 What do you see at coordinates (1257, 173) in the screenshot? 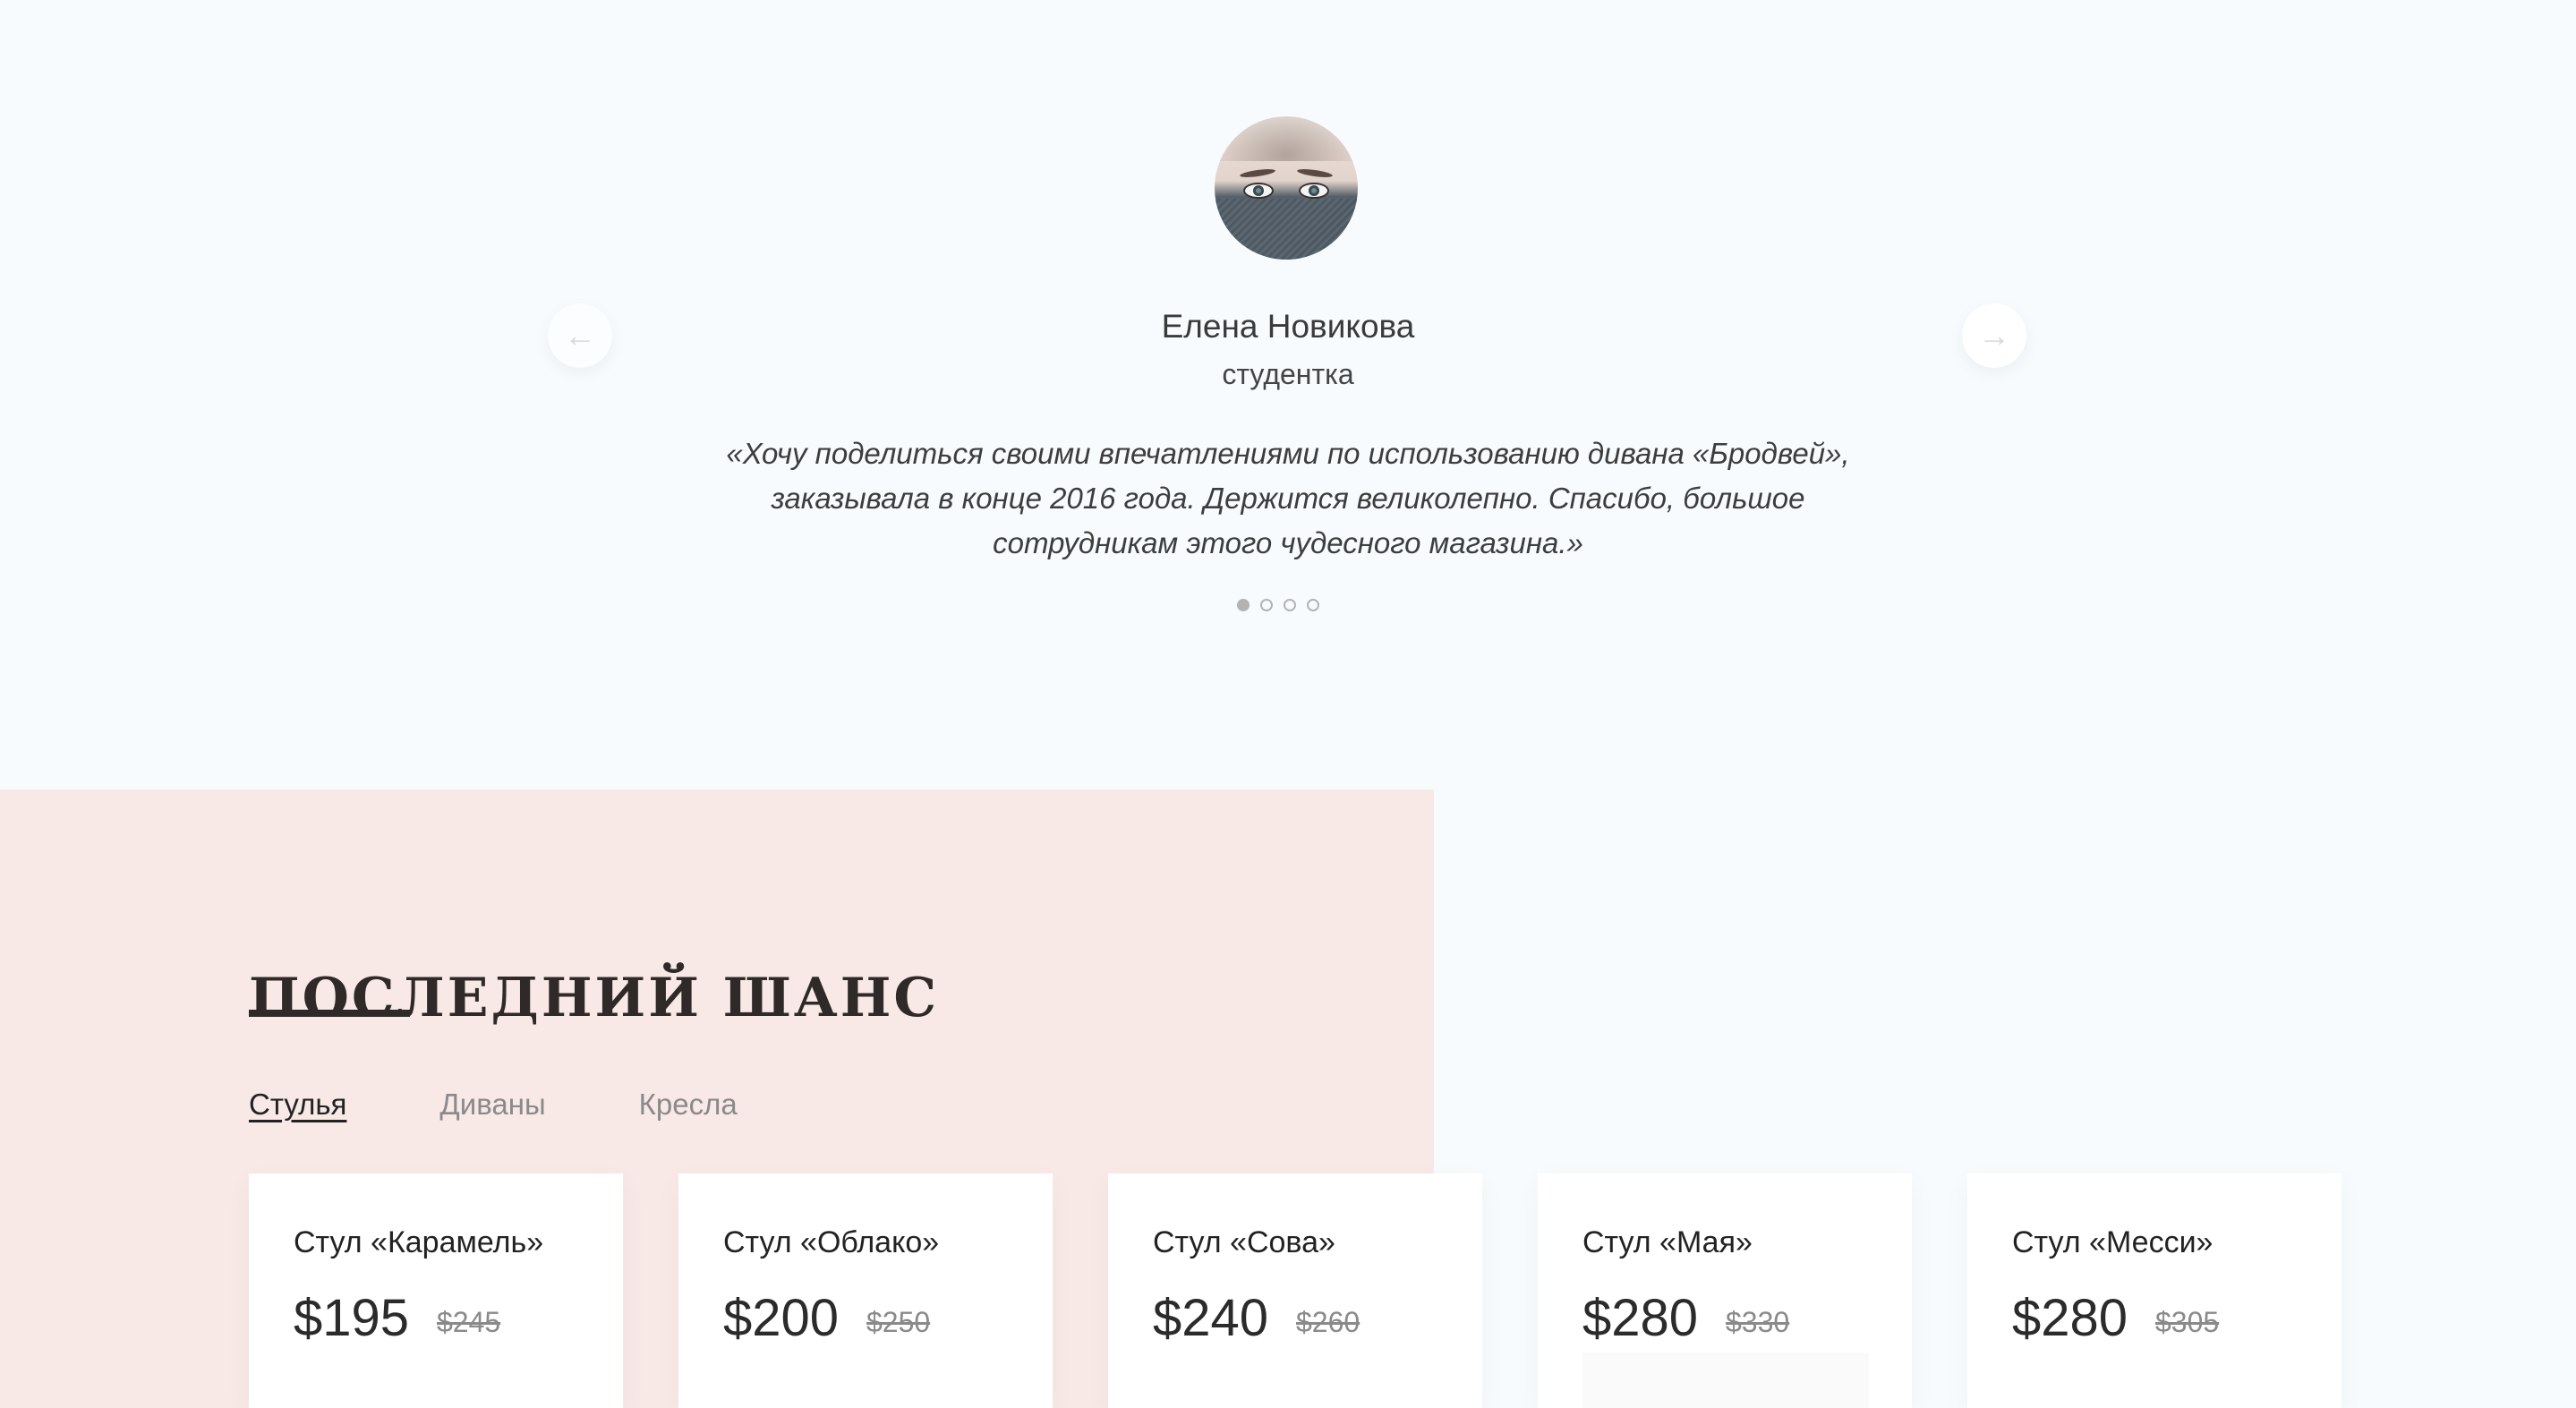
I see `avatar-brow-left` at bounding box center [1257, 173].